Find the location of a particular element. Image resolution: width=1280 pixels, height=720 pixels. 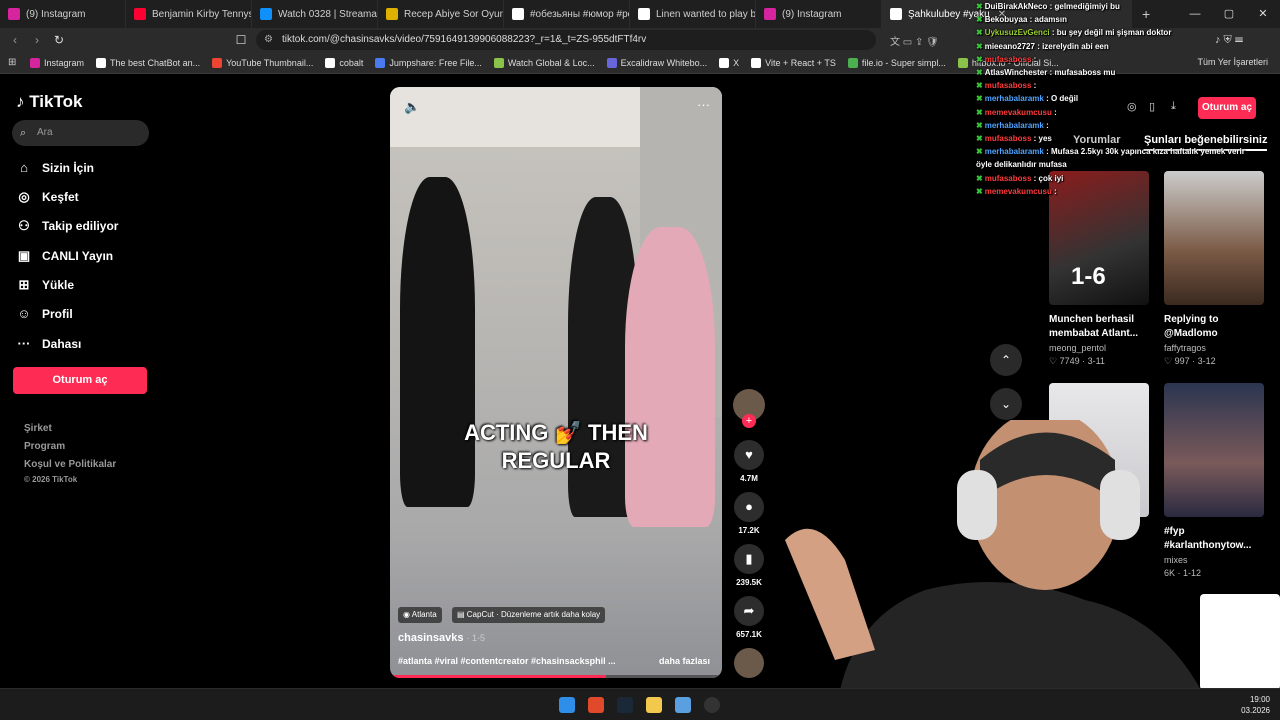

video-progress-fill is located at coordinates (498, 676).